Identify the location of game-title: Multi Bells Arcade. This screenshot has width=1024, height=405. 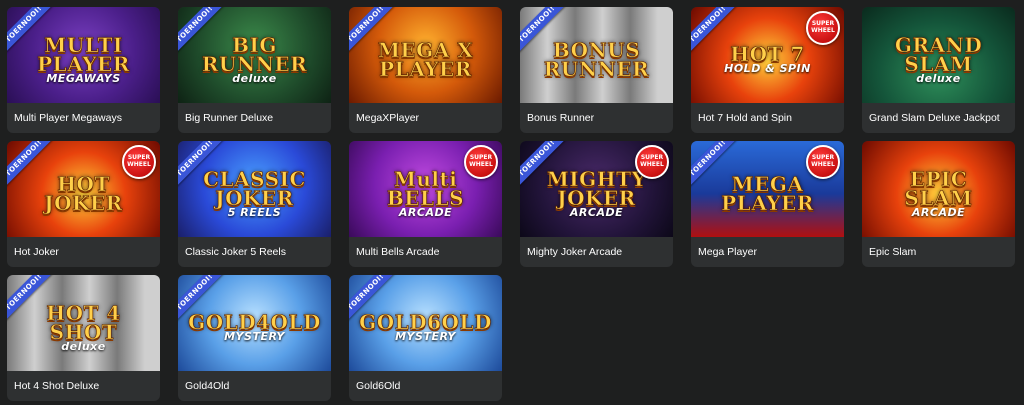
(425, 252).